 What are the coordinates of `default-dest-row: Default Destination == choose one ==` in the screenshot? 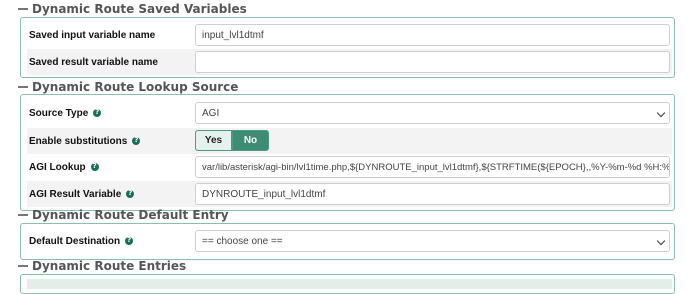 It's located at (349, 241).